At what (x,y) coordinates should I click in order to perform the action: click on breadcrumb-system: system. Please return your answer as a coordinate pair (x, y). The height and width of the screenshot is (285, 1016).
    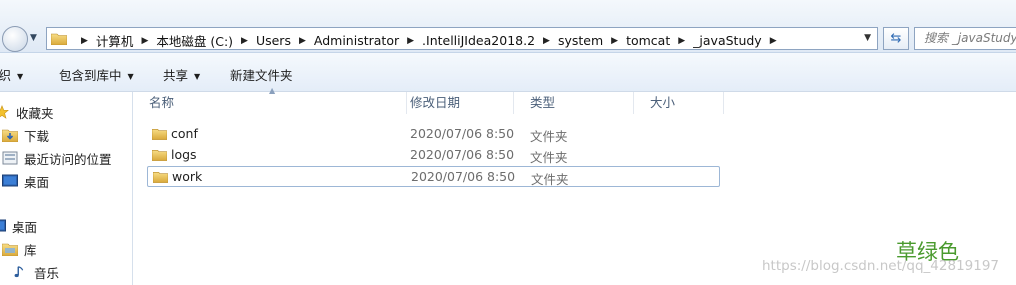
    Looking at the image, I should click on (580, 40).